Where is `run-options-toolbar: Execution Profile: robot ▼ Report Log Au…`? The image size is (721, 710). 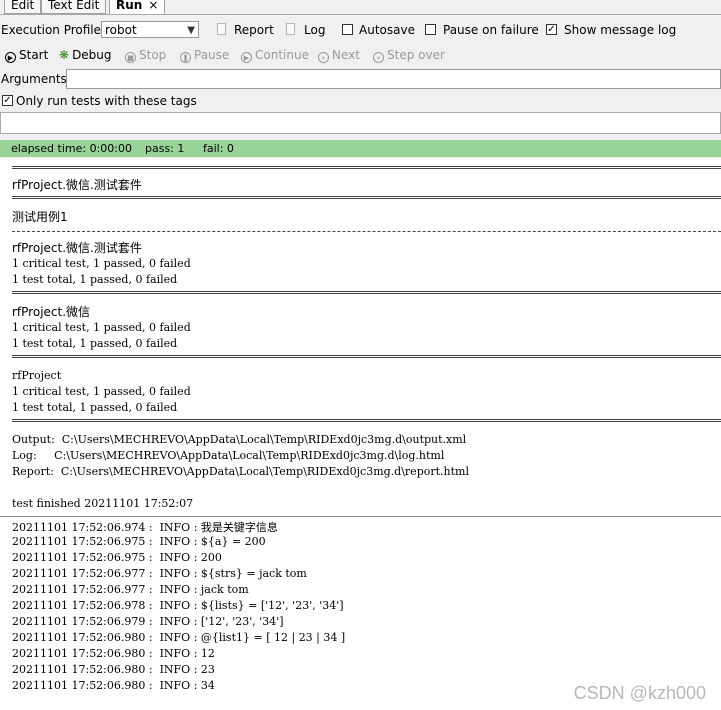
run-options-toolbar: Execution Profile: robot ▼ Report Log Au… is located at coordinates (360, 30).